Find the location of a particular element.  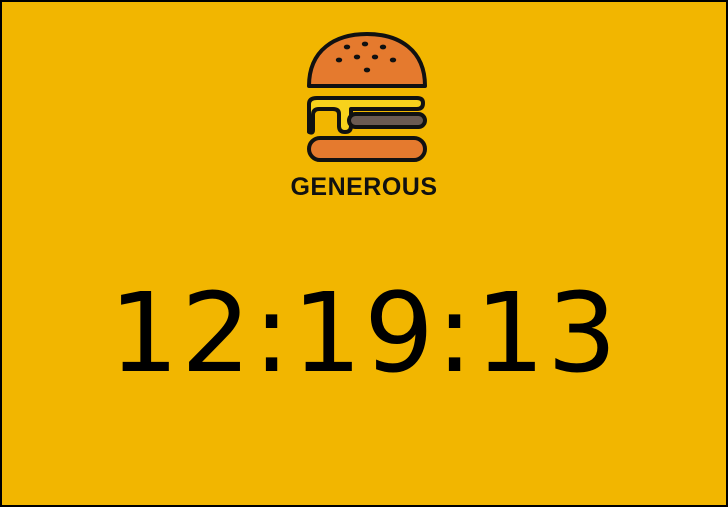

burger-icon is located at coordinates (367, 97).